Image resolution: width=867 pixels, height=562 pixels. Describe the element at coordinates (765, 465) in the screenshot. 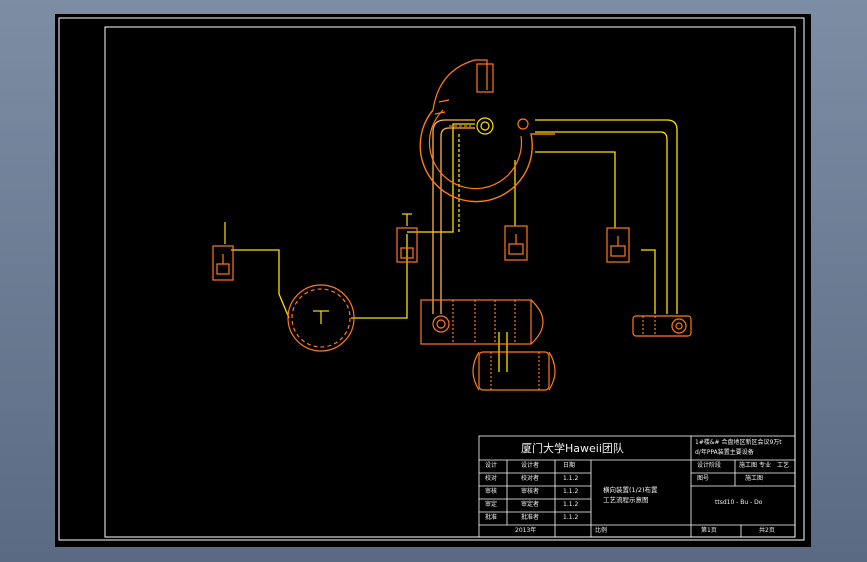

I see `discipline-label: 专业` at that location.